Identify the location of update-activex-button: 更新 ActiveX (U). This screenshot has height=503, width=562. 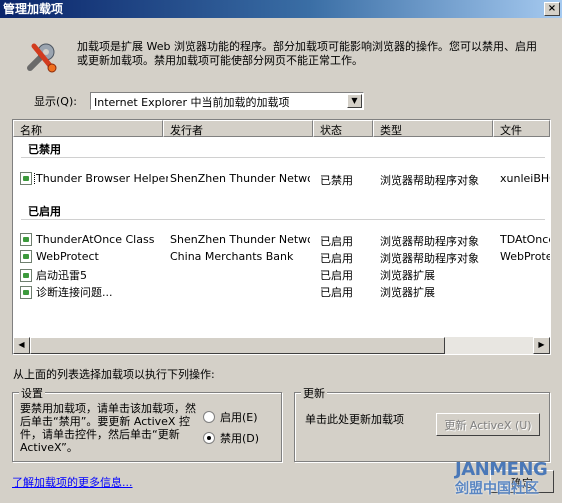
(488, 424).